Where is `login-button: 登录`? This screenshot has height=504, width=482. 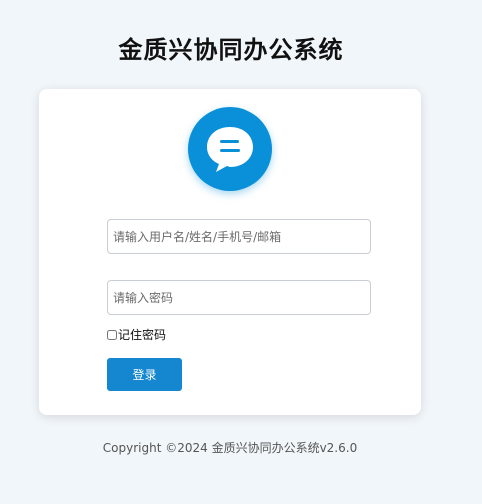 login-button: 登录 is located at coordinates (144, 374).